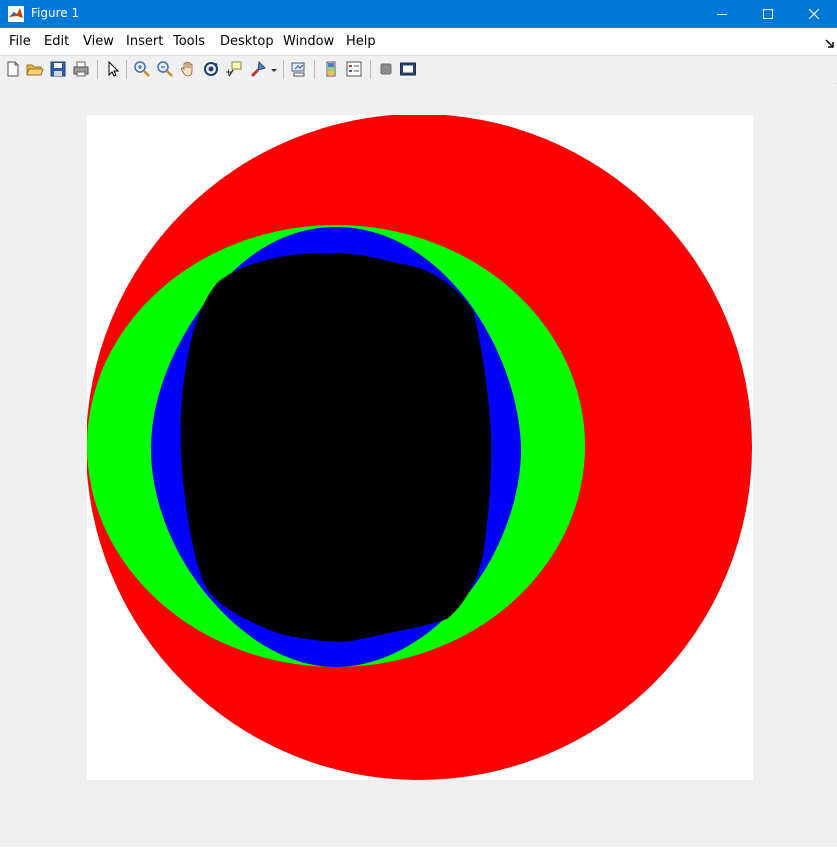 The height and width of the screenshot is (851, 837). What do you see at coordinates (142, 69) in the screenshot?
I see `zoom-in-icon` at bounding box center [142, 69].